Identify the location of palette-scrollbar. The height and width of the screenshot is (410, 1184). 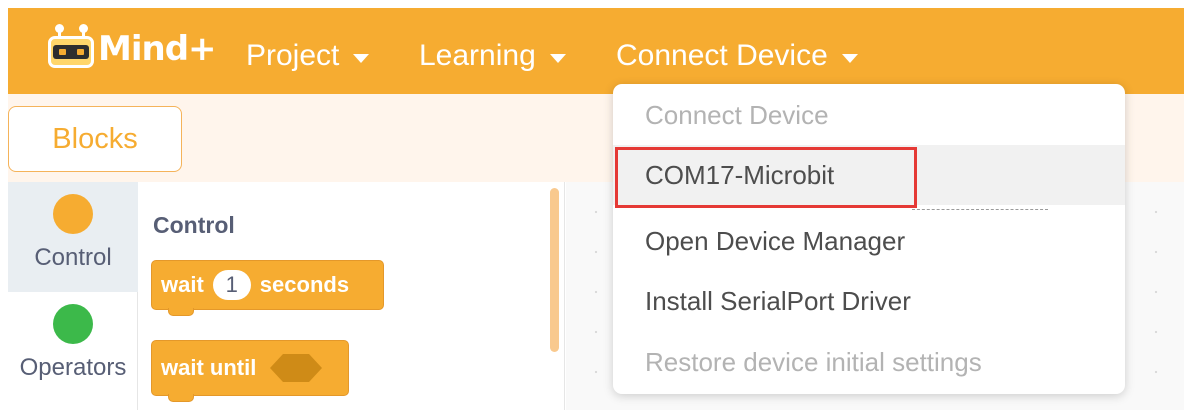
(554, 270).